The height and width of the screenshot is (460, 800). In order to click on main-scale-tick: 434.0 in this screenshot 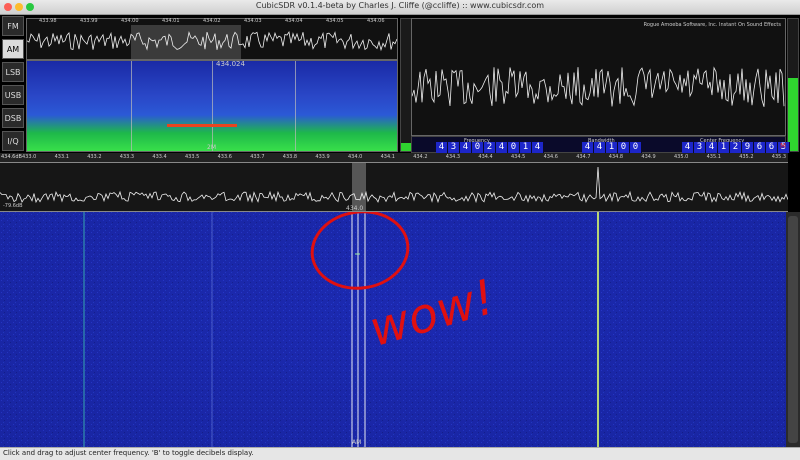, I will do `click(355, 157)`.